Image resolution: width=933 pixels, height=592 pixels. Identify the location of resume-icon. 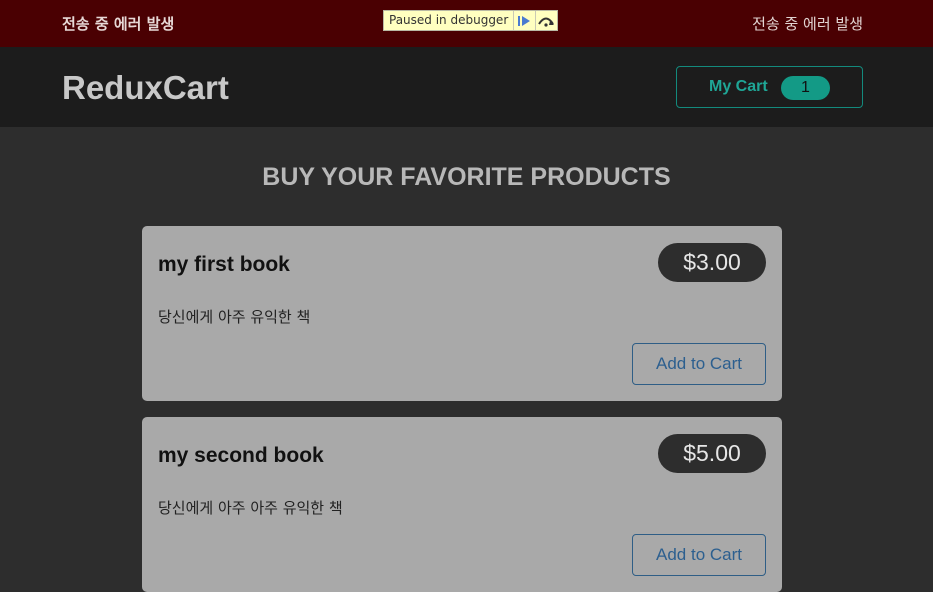
(525, 20).